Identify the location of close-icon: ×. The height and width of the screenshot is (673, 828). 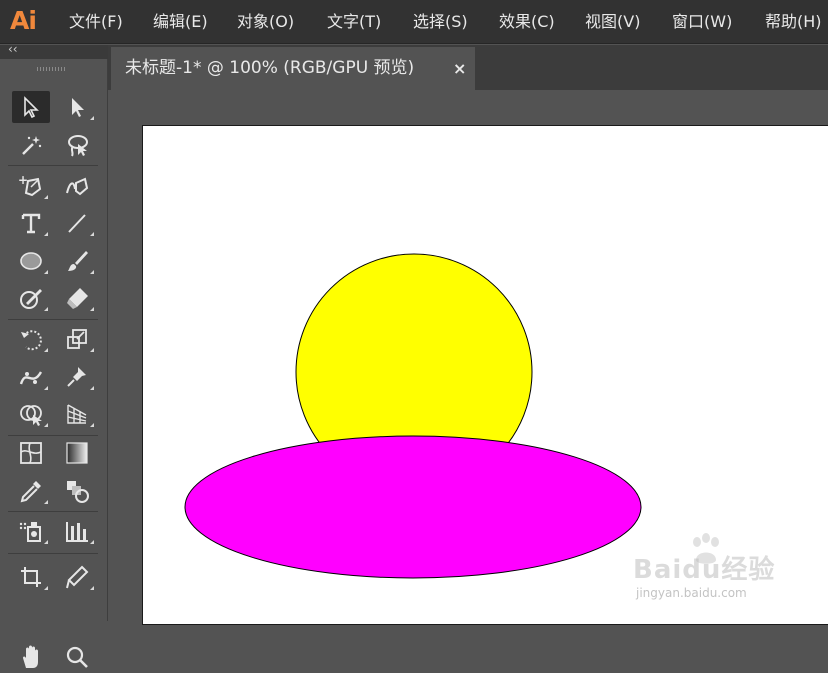
(459, 68).